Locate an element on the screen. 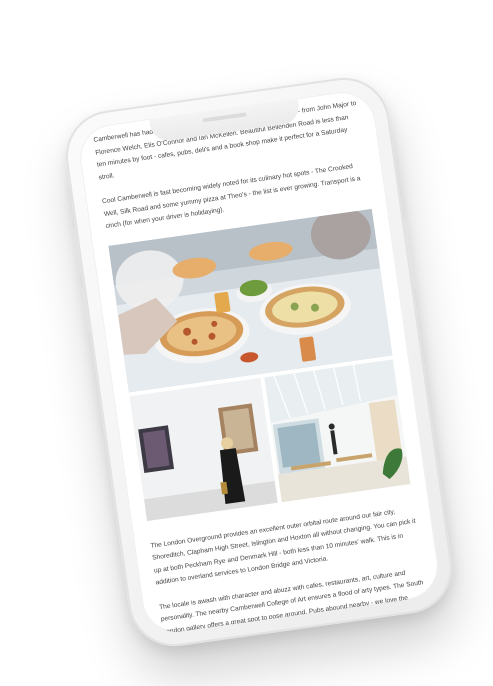 The width and height of the screenshot is (493, 686). speaker-grille is located at coordinates (224, 117).